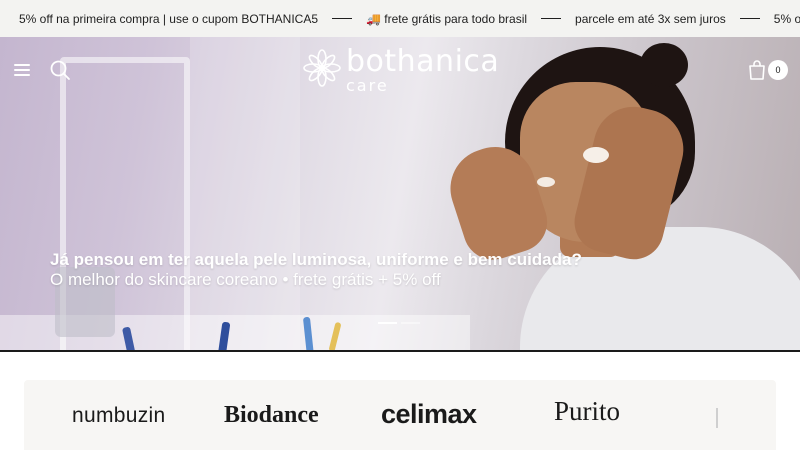 The width and height of the screenshot is (800, 450). What do you see at coordinates (587, 411) in the screenshot?
I see `brand-logo-purito: Purito` at bounding box center [587, 411].